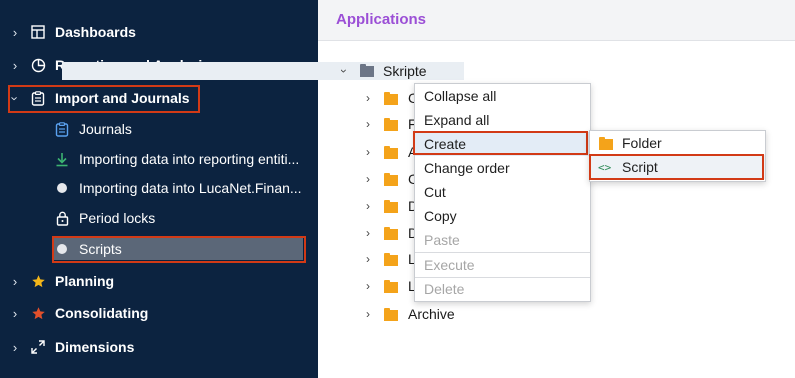 This screenshot has width=795, height=378. Describe the element at coordinates (159, 347) in the screenshot. I see `sidebar-item-dimensions: › Dimensions` at that location.